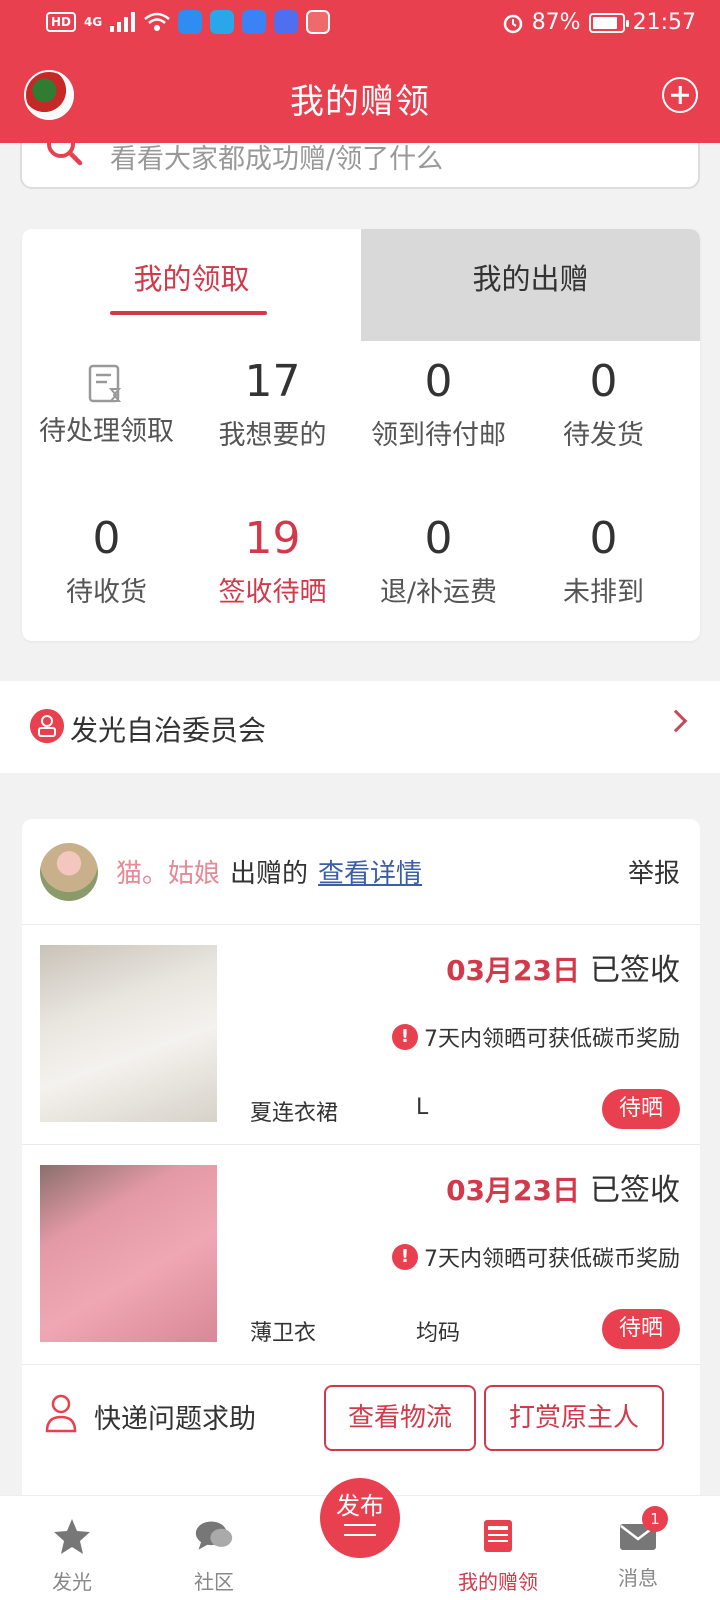 This screenshot has width=720, height=1600. What do you see at coordinates (664, 22) in the screenshot?
I see `clock: 21:57` at bounding box center [664, 22].